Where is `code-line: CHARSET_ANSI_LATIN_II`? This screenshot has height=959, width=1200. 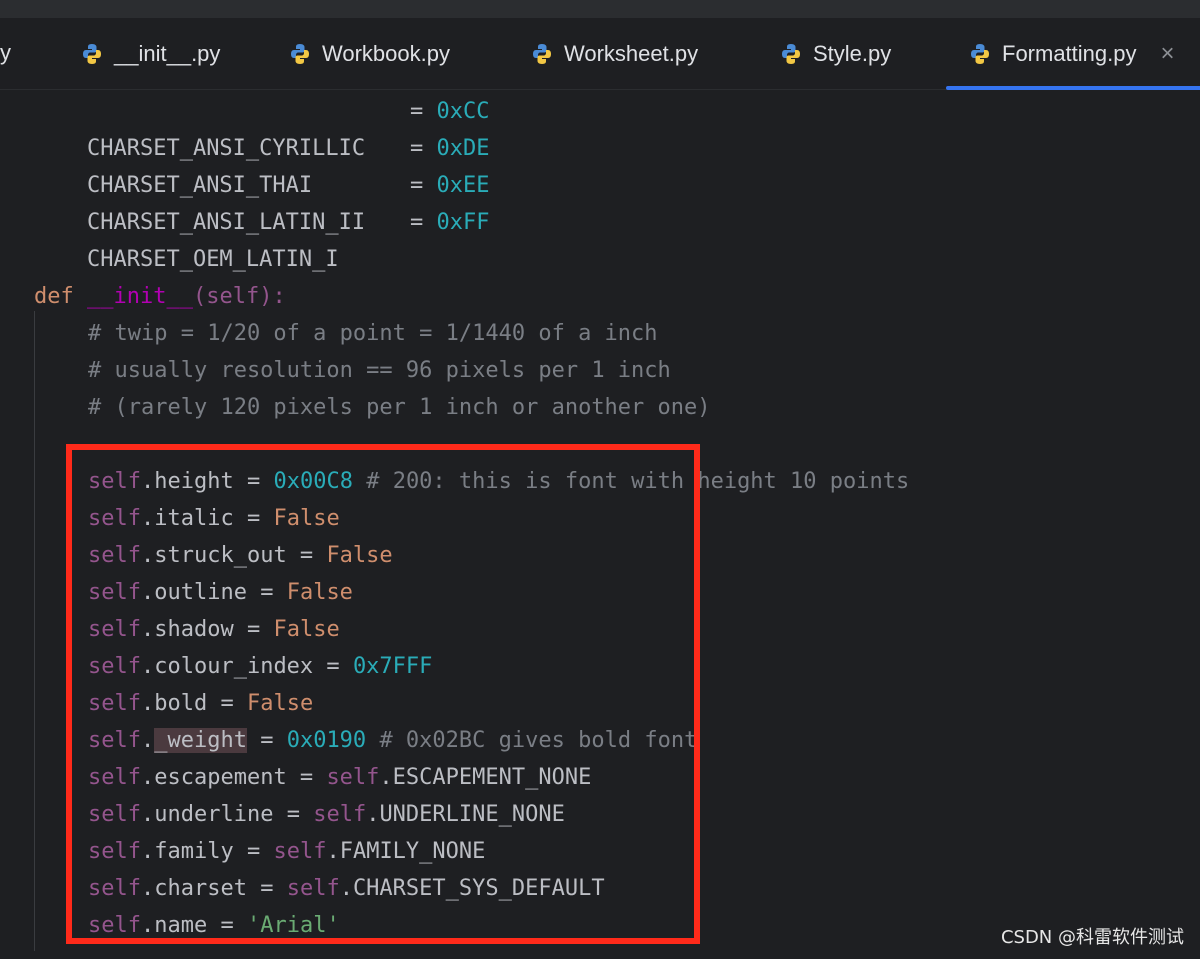
code-line: CHARSET_ANSI_LATIN_II is located at coordinates (199, 201).